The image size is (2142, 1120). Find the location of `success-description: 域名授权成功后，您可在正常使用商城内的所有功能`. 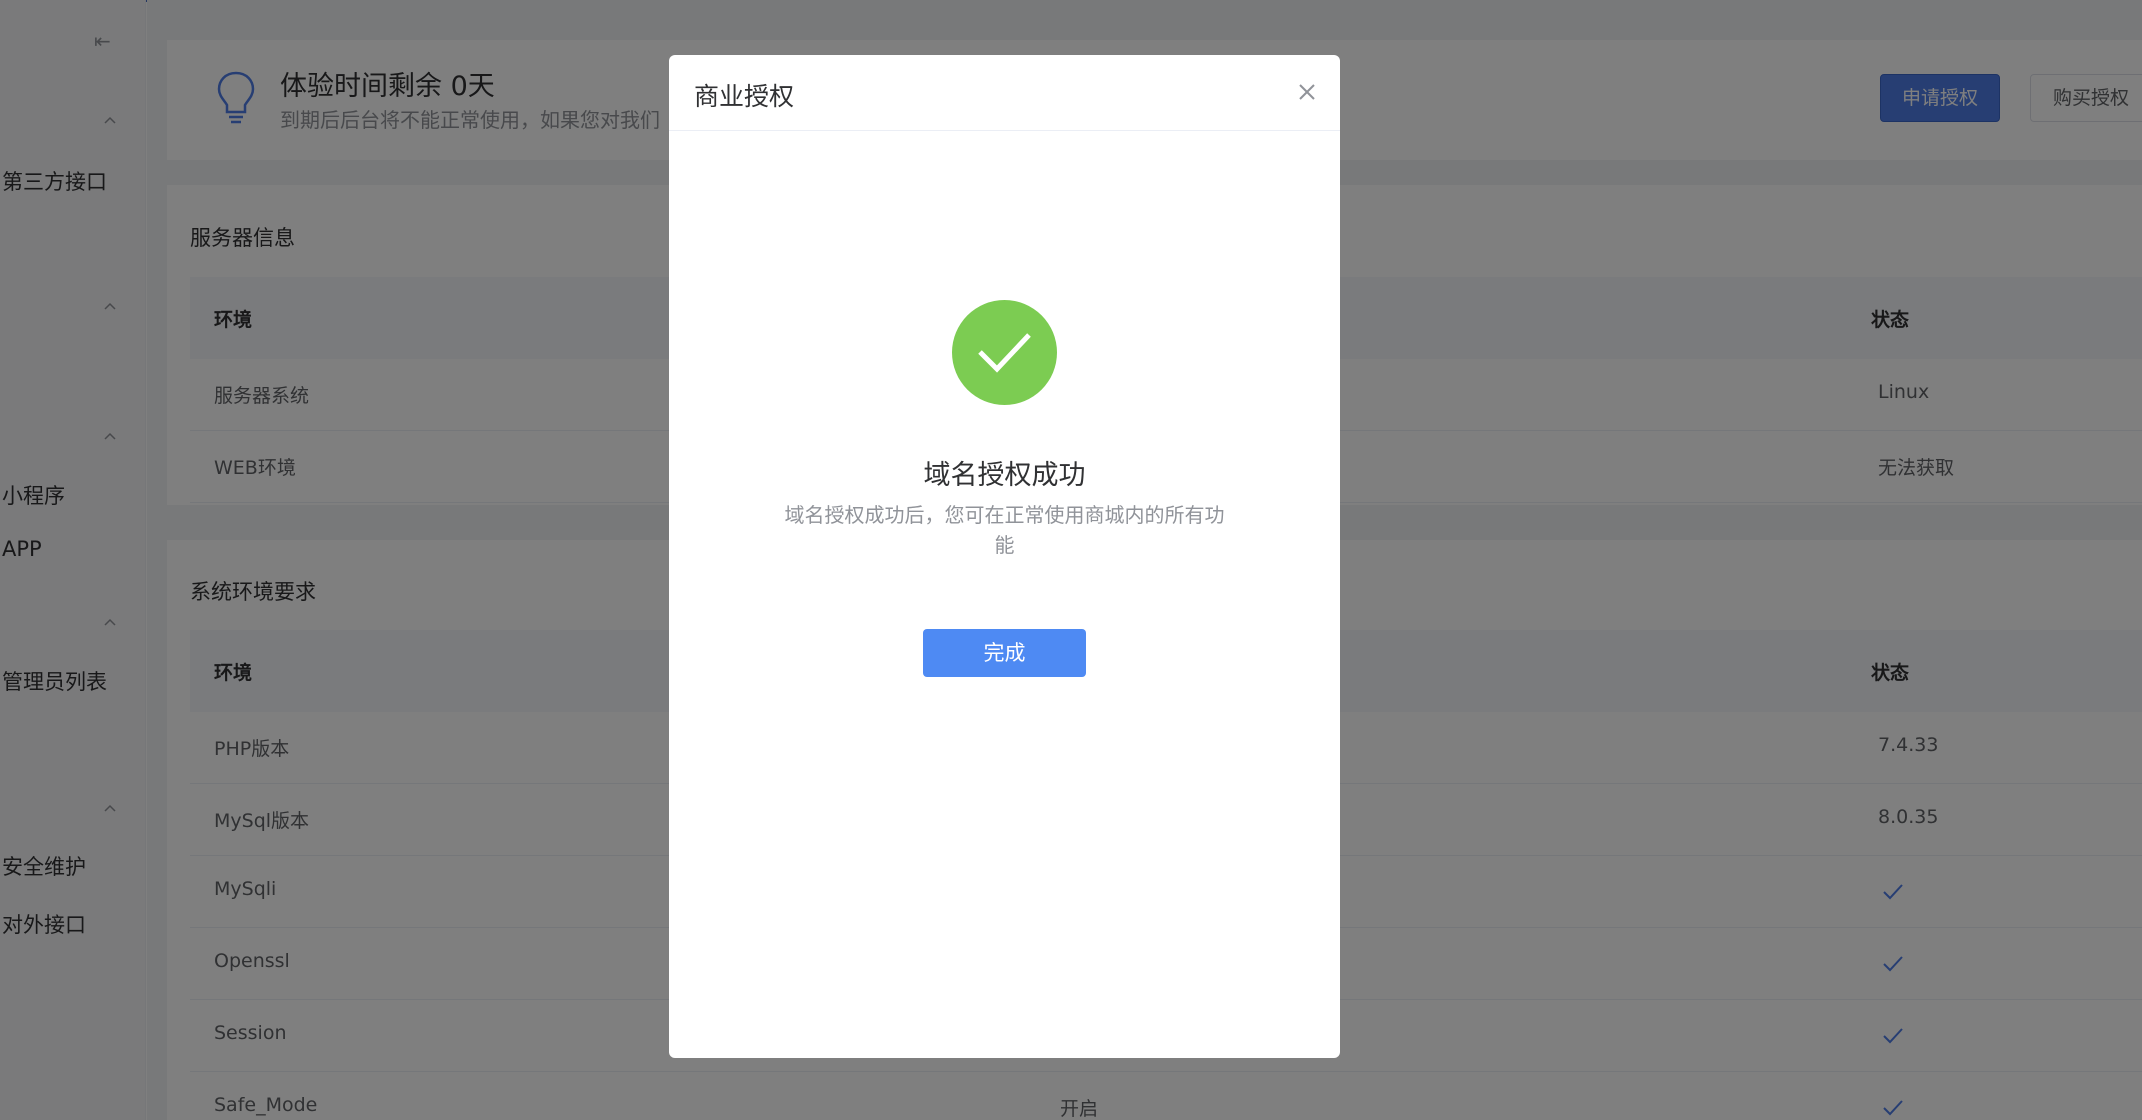

success-description: 域名授权成功后，您可在正常使用商城内的所有功能 is located at coordinates (1004, 530).